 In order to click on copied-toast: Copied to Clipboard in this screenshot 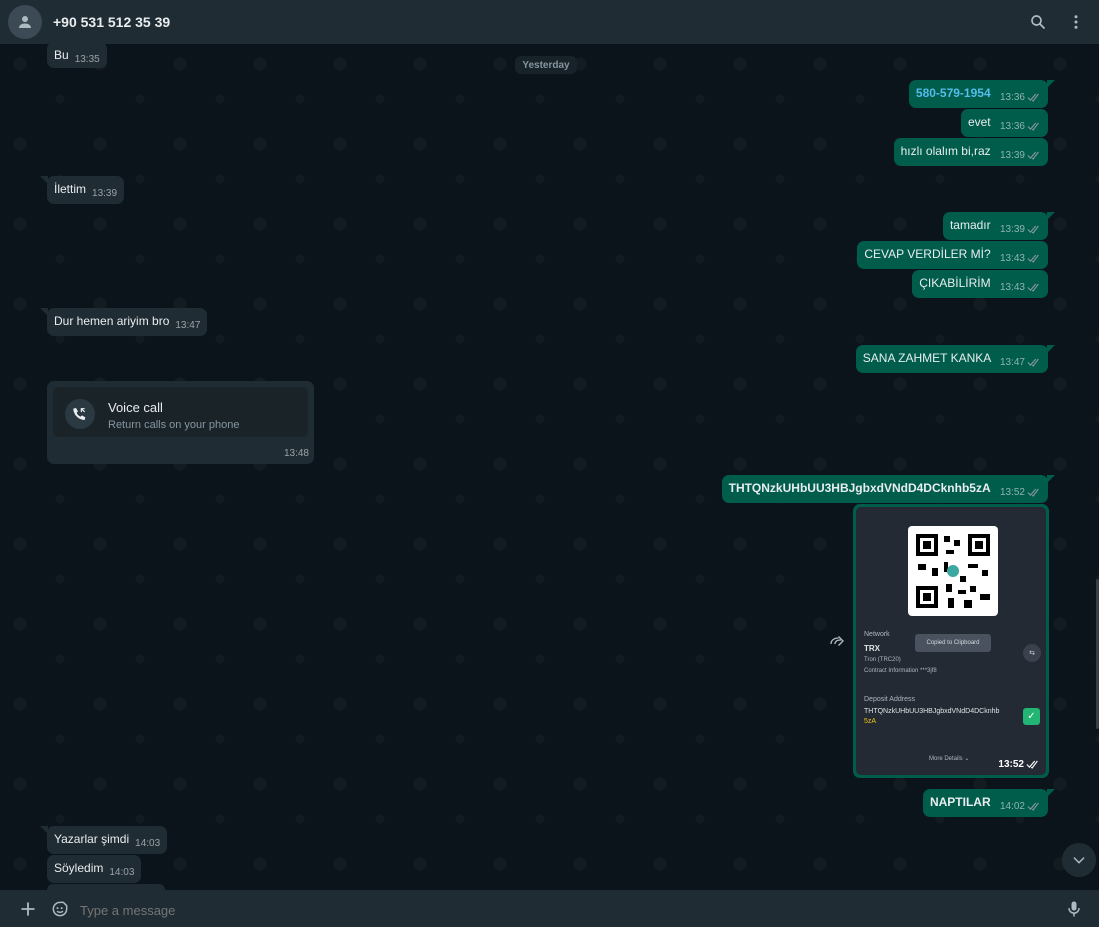, I will do `click(953, 643)`.